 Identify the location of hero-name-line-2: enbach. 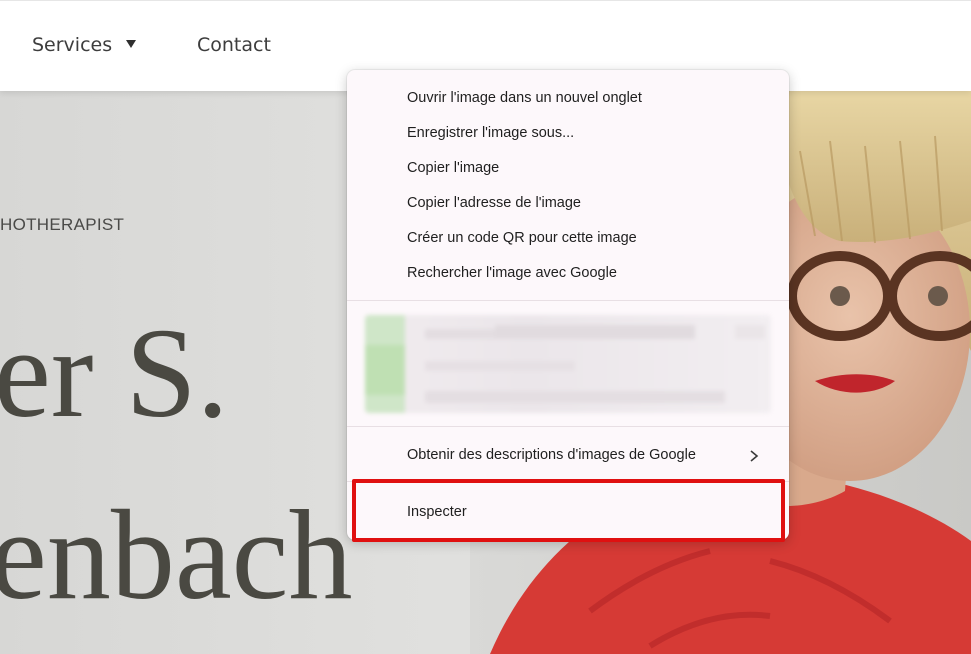
(176, 555).